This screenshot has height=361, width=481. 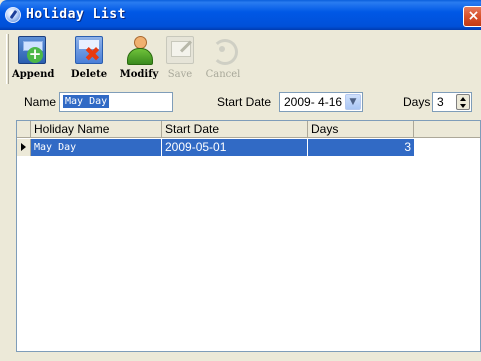 What do you see at coordinates (361, 129) in the screenshot?
I see `column-header-days: Days` at bounding box center [361, 129].